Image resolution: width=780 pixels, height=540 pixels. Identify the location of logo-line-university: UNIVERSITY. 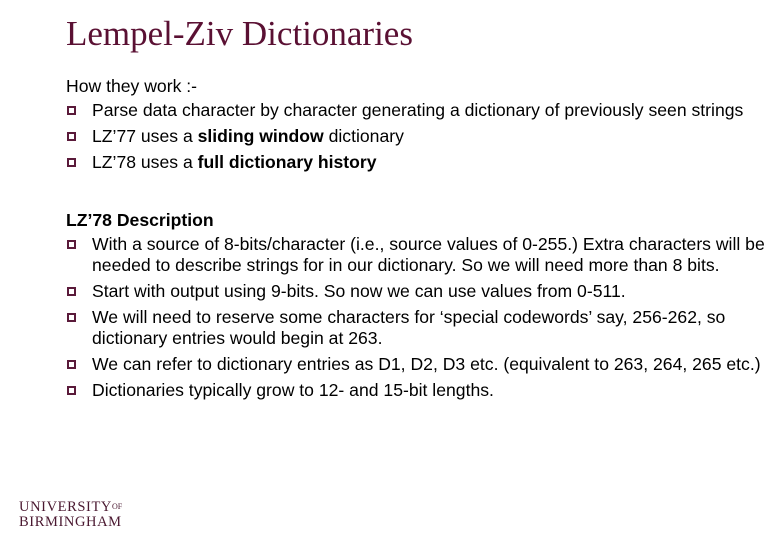
(65, 507).